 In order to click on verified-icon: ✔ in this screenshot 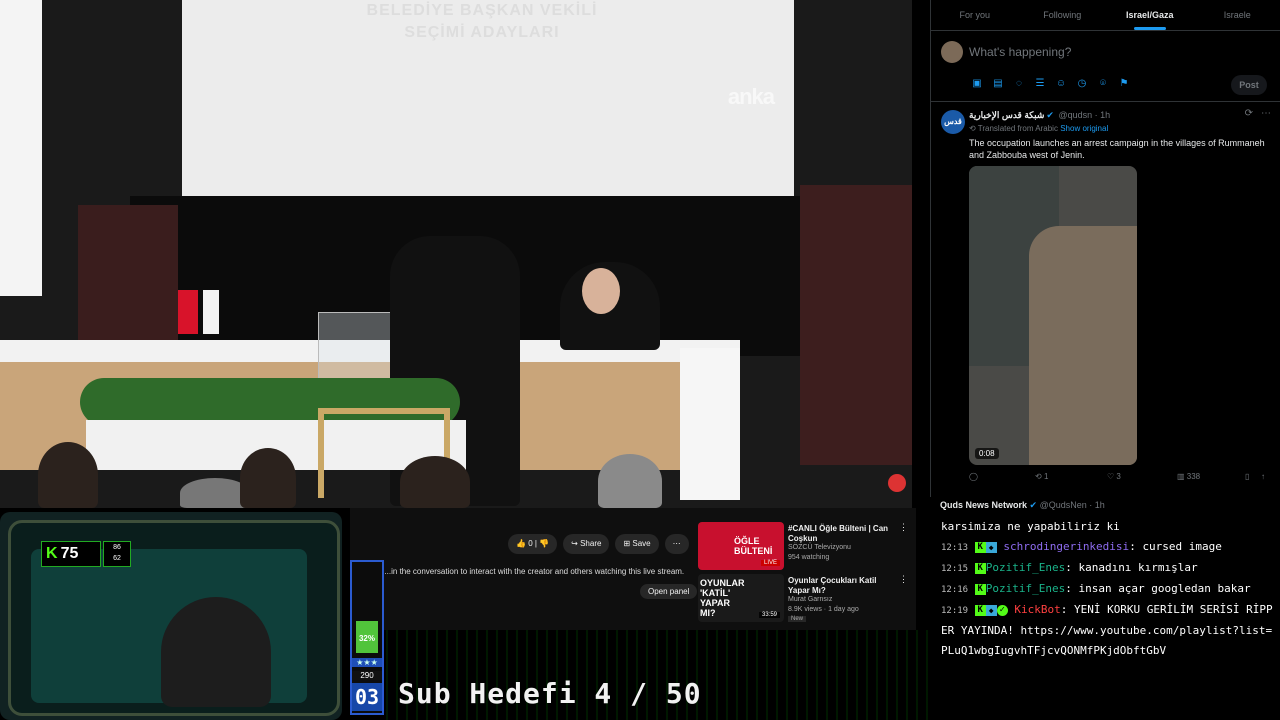, I will do `click(1033, 505)`.